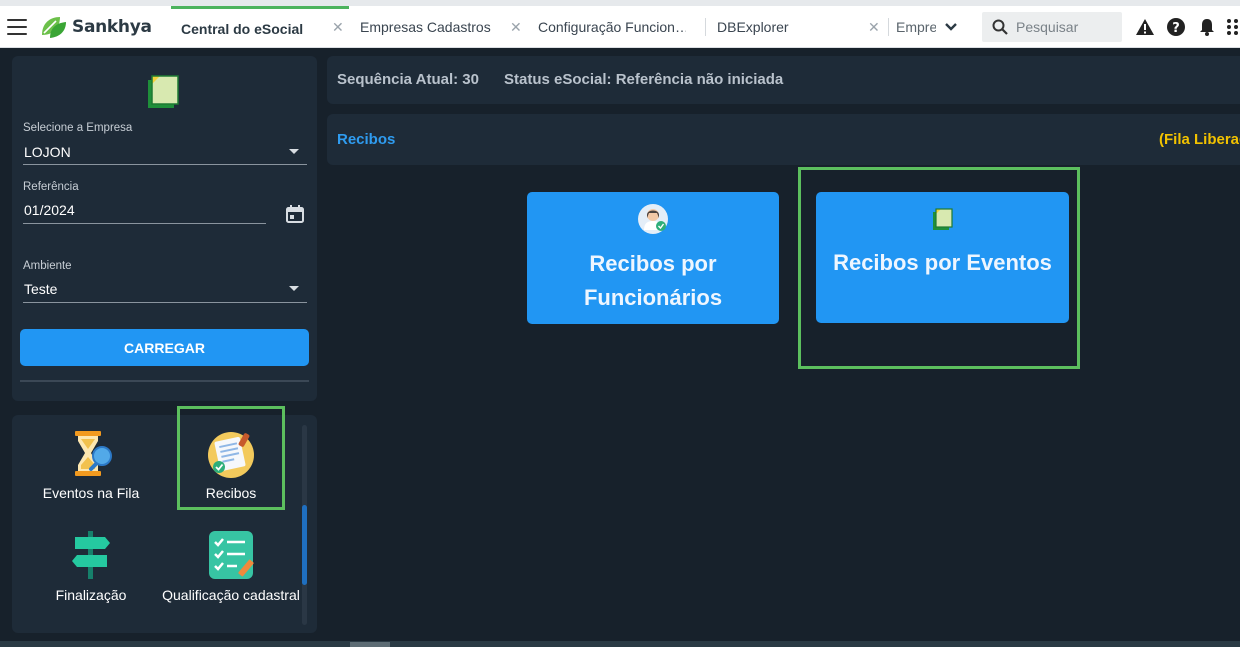  Describe the element at coordinates (1233, 27) in the screenshot. I see `apps-grid-icon` at that location.